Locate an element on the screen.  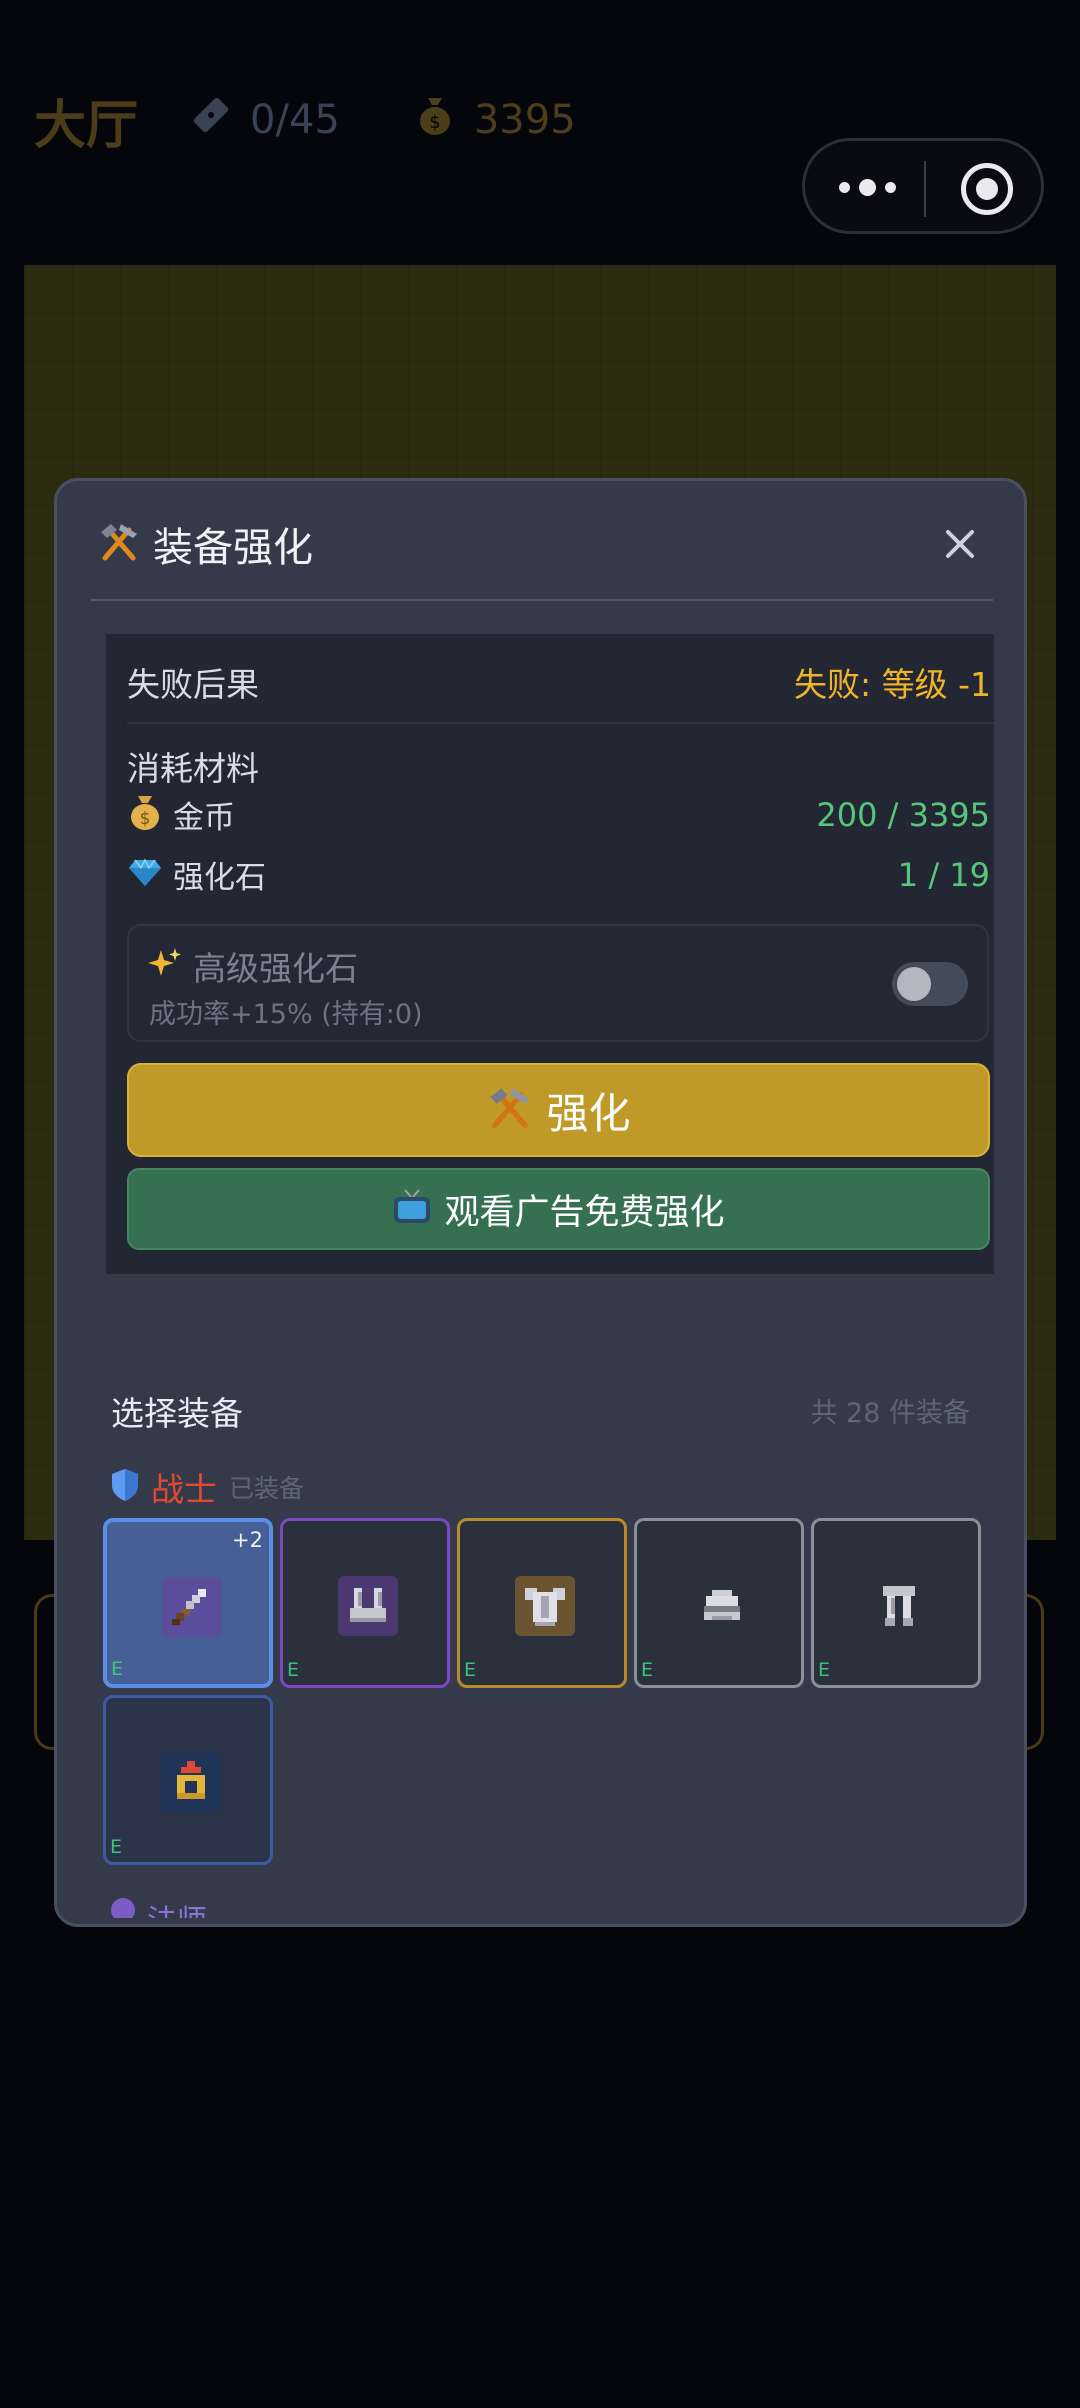
watch-ad-button: 观看广告免费强化 is located at coordinates (558, 1209).